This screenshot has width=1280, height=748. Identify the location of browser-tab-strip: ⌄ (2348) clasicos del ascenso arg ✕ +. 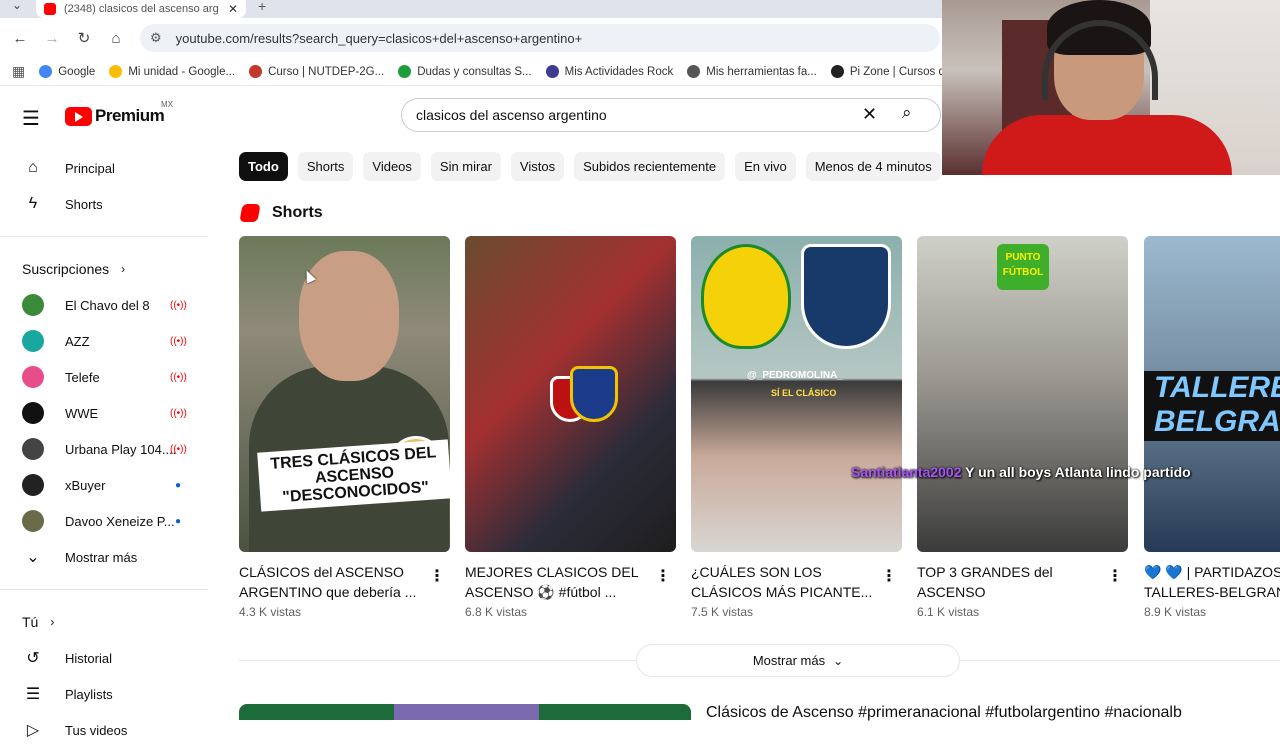
(471, 9).